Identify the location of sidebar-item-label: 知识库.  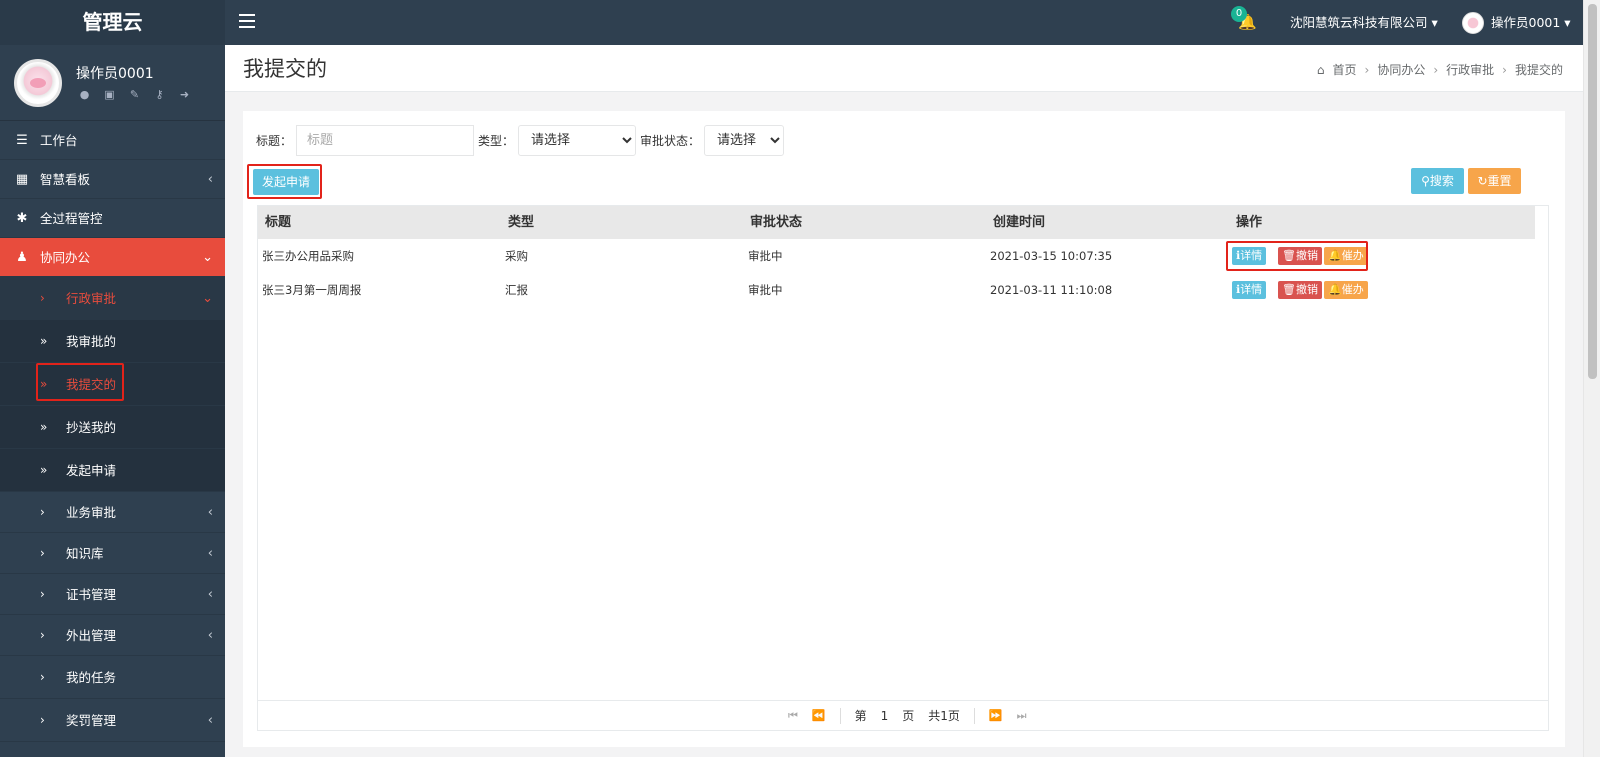
(85, 553).